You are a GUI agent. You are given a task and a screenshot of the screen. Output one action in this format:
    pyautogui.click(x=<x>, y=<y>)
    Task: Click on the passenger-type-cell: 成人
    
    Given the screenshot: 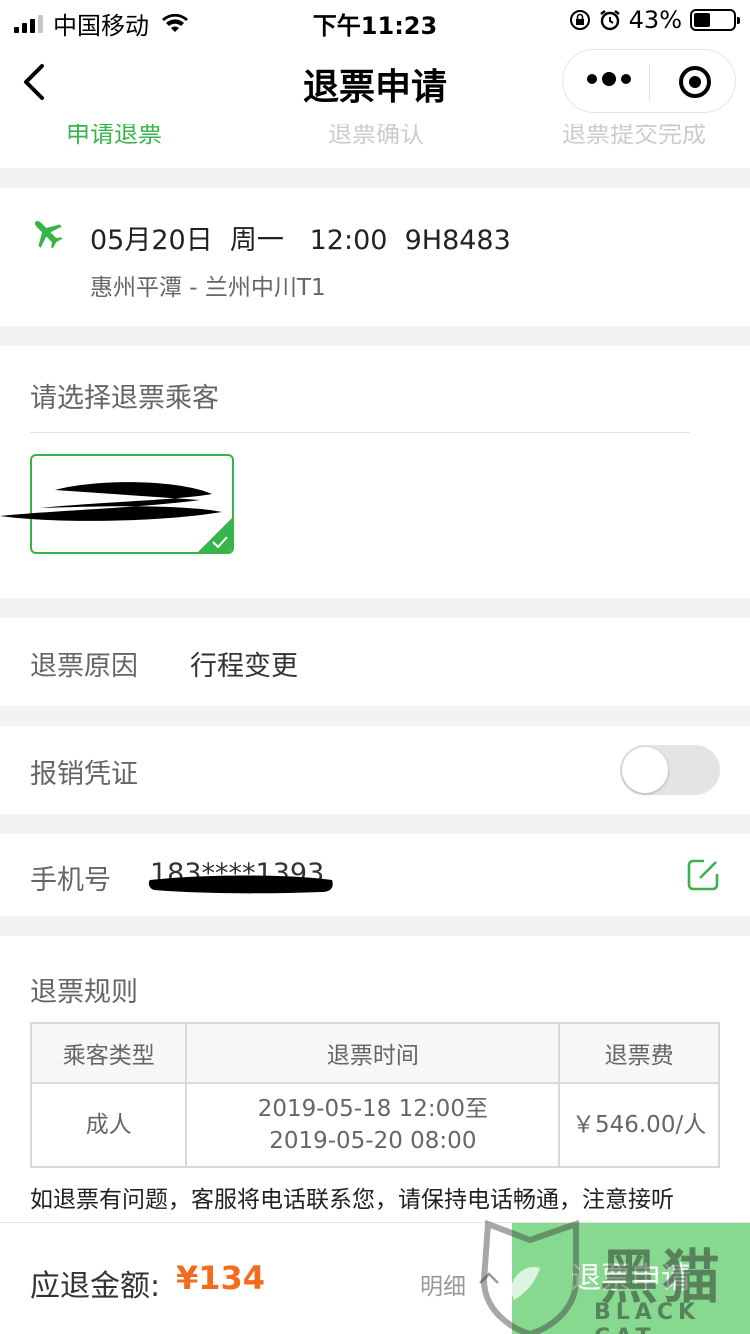 What is the action you would take?
    pyautogui.click(x=108, y=1125)
    